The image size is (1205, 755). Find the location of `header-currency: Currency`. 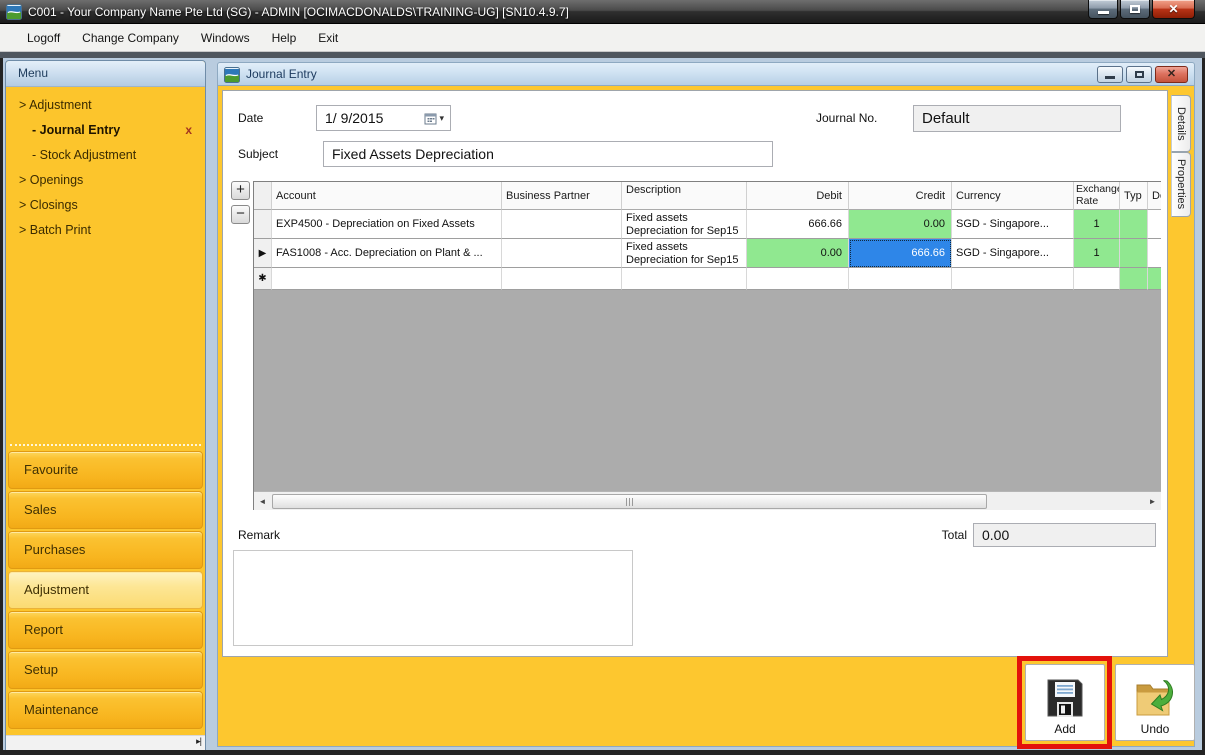

header-currency: Currency is located at coordinates (1013, 196).